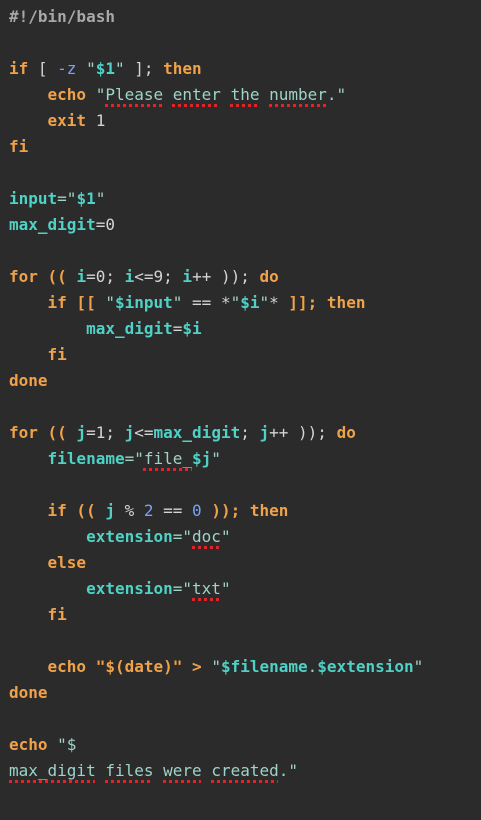  What do you see at coordinates (206, 536) in the screenshot?
I see `misspelled-token: doc` at bounding box center [206, 536].